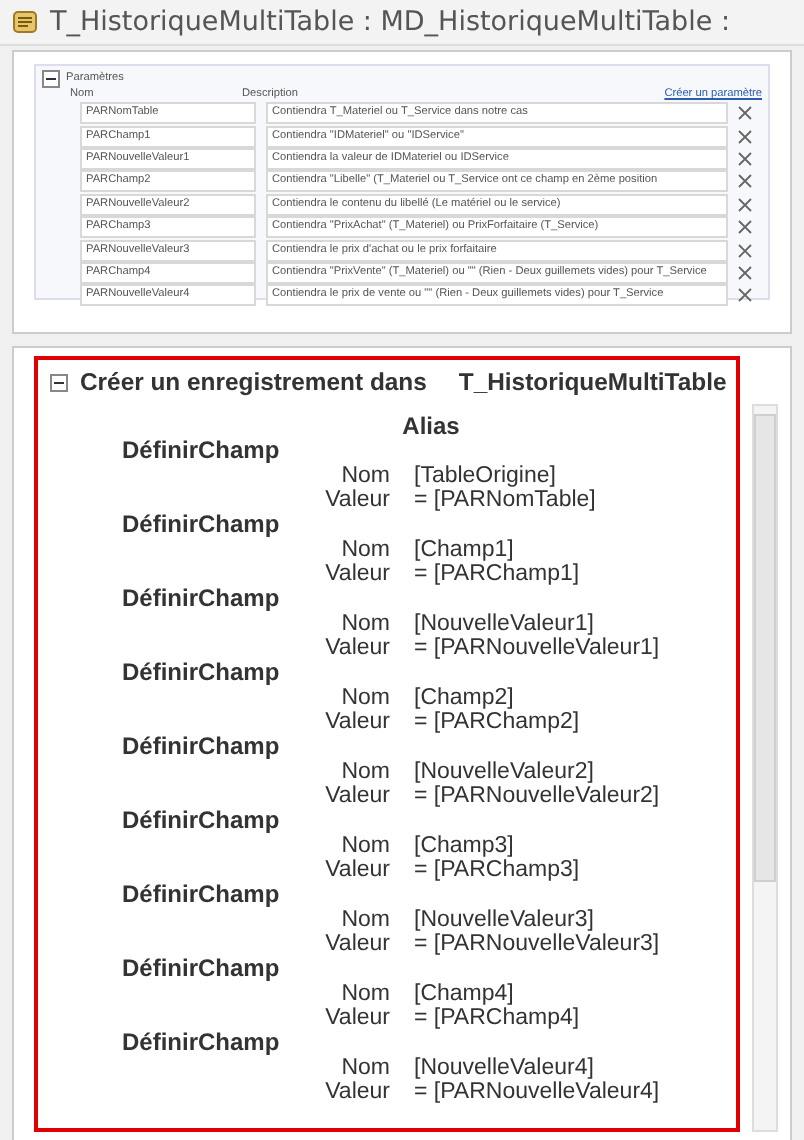 This screenshot has width=804, height=1140. What do you see at coordinates (498, 722) in the screenshot?
I see `argument-value: = [PARChamp2]` at bounding box center [498, 722].